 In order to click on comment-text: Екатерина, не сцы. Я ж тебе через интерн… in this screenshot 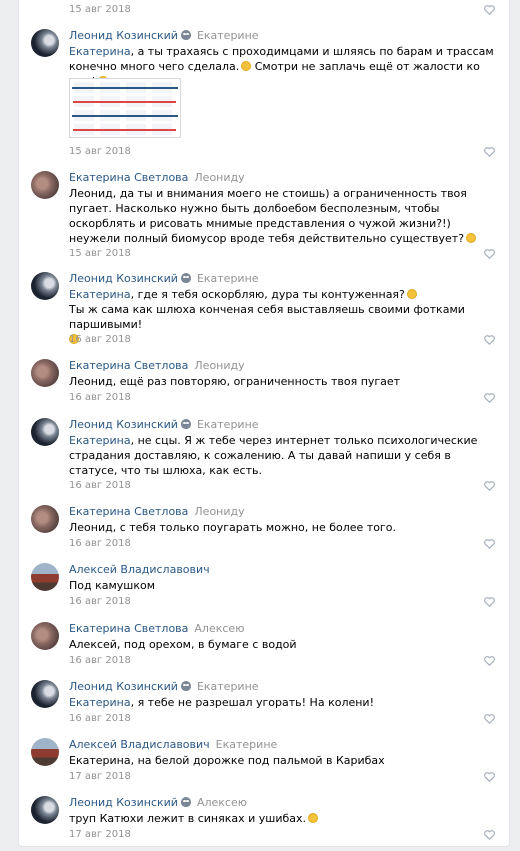, I will do `click(273, 455)`.